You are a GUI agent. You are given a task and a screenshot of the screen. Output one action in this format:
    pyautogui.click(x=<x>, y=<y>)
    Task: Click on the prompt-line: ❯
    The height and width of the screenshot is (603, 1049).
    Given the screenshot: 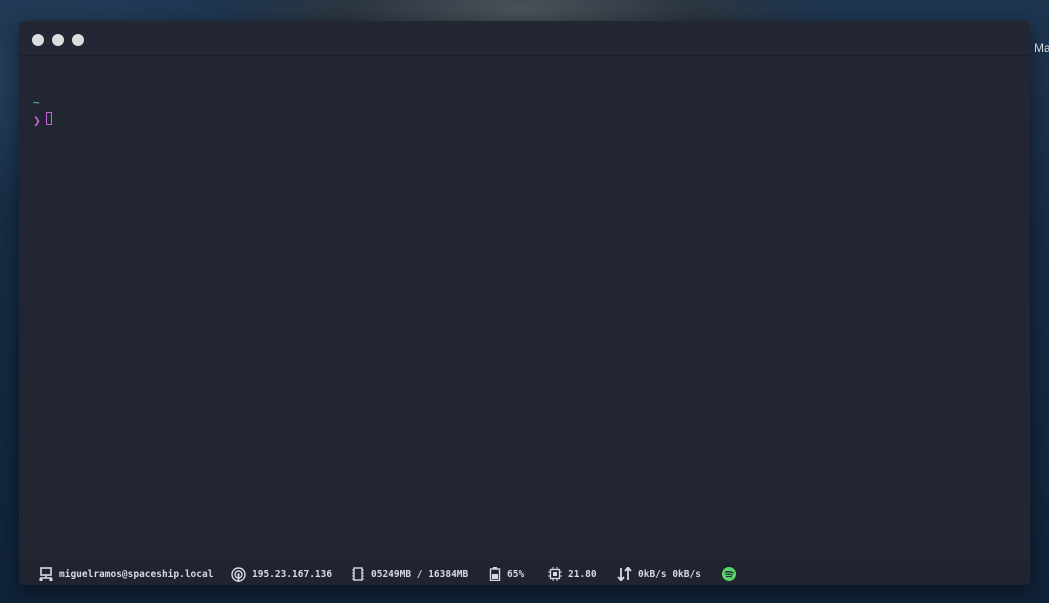 What is the action you would take?
    pyautogui.click(x=42, y=119)
    